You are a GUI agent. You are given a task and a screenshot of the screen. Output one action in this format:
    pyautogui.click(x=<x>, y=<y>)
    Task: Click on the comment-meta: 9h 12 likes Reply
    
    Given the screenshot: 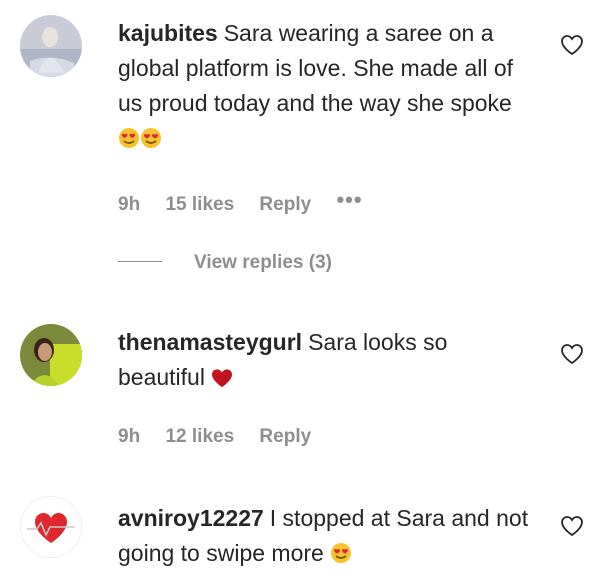 What is the action you would take?
    pyautogui.click(x=224, y=437)
    